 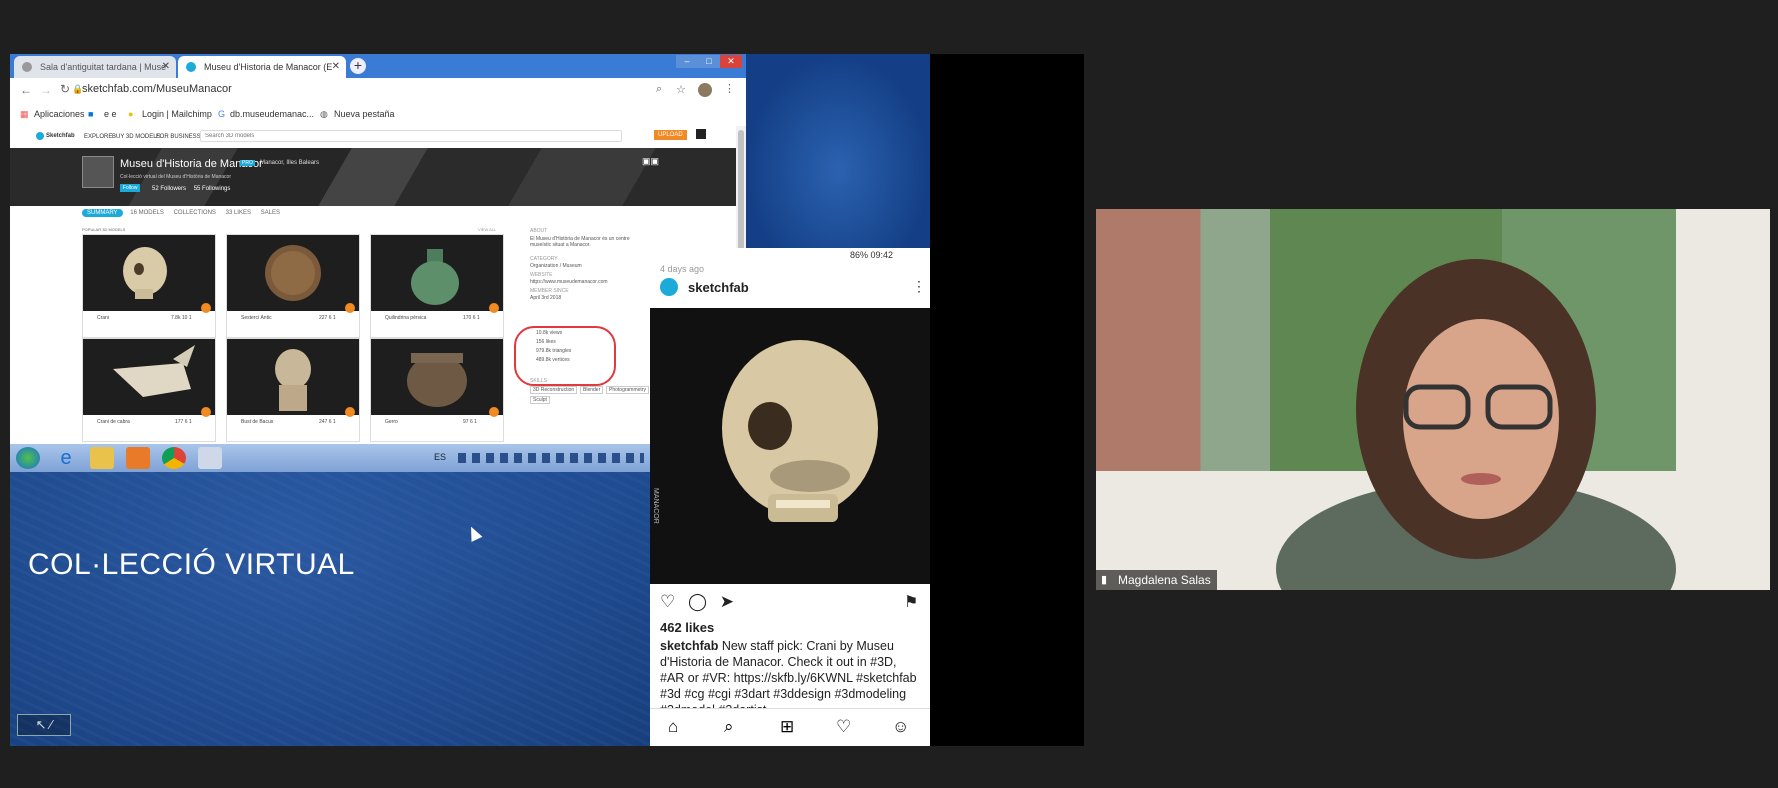 What do you see at coordinates (65, 89) in the screenshot?
I see `reload-icon: ↻` at bounding box center [65, 89].